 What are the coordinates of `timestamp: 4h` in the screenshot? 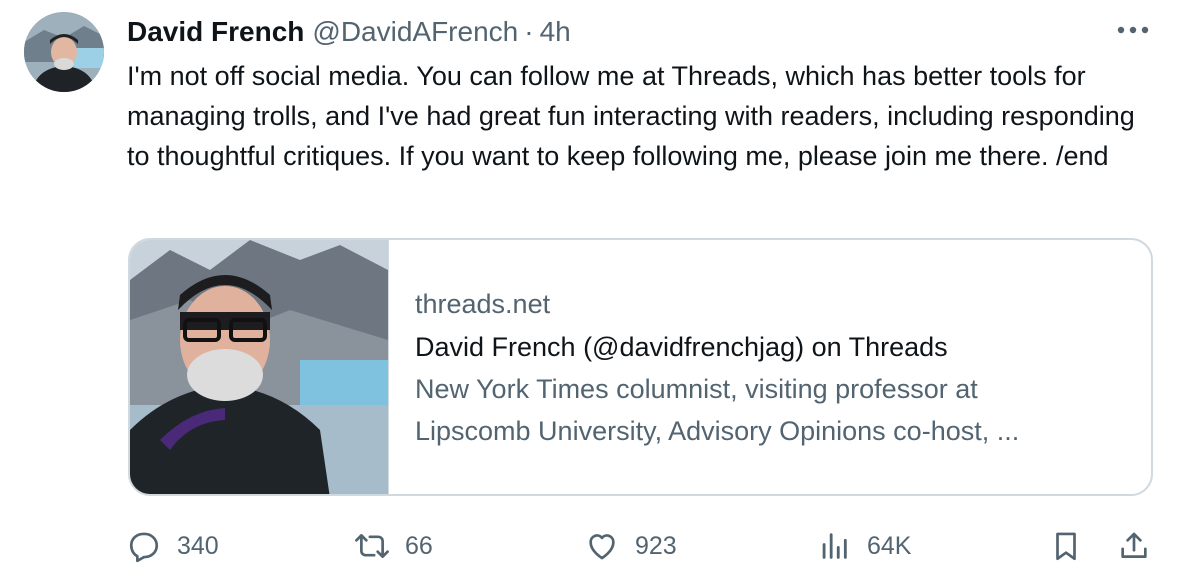 It's located at (555, 32).